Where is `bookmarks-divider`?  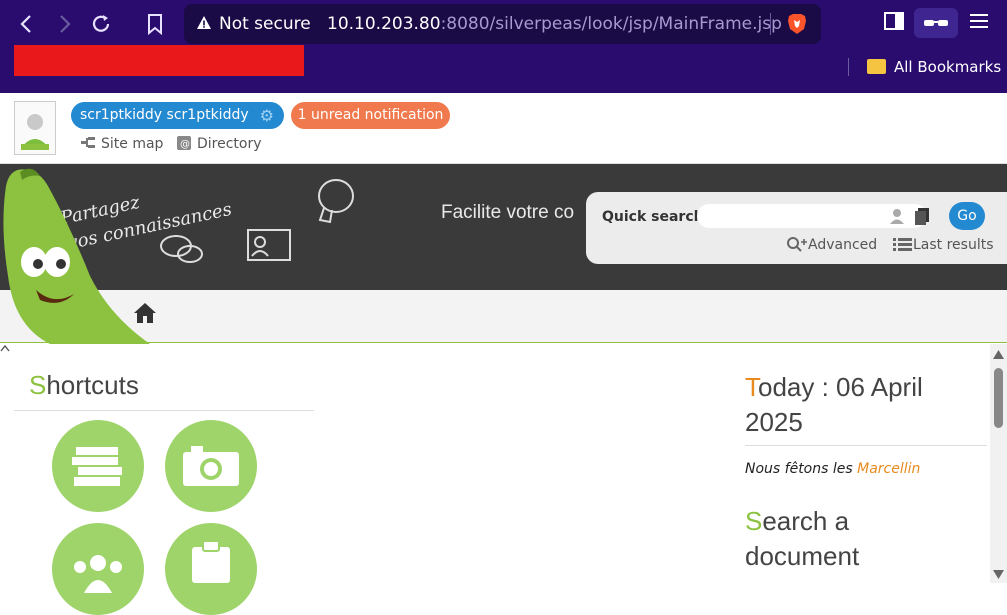 bookmarks-divider is located at coordinates (848, 67).